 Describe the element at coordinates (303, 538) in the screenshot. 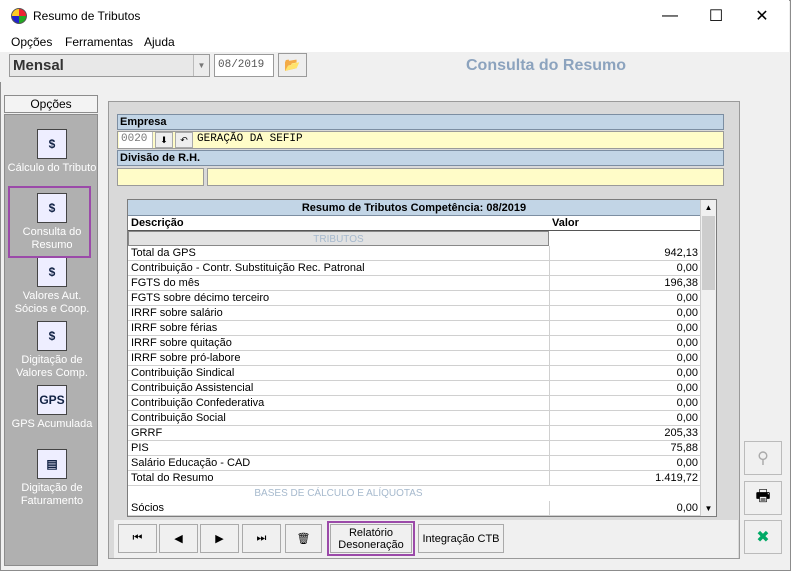

I see `delete-button: 🗑` at that location.